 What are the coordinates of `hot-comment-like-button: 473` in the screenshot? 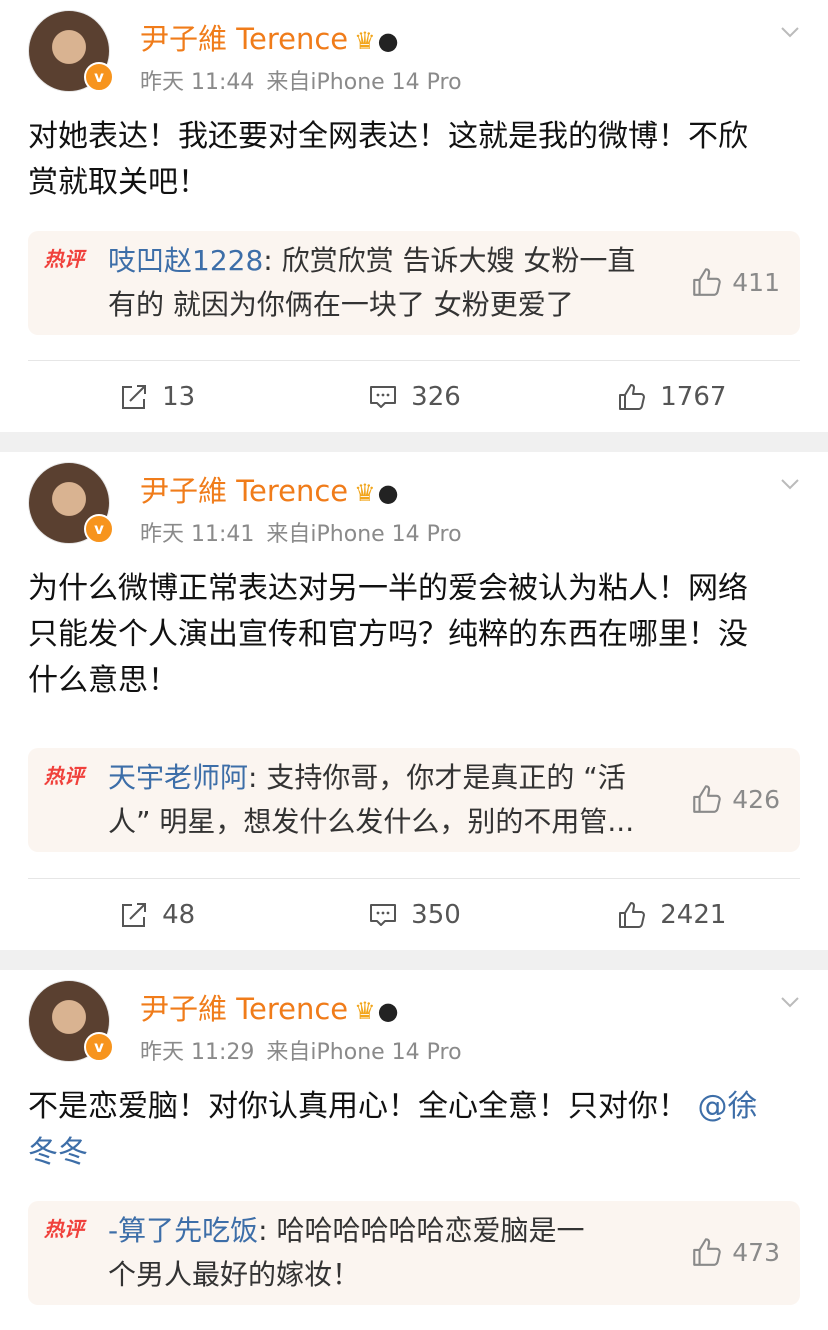 It's located at (735, 1252).